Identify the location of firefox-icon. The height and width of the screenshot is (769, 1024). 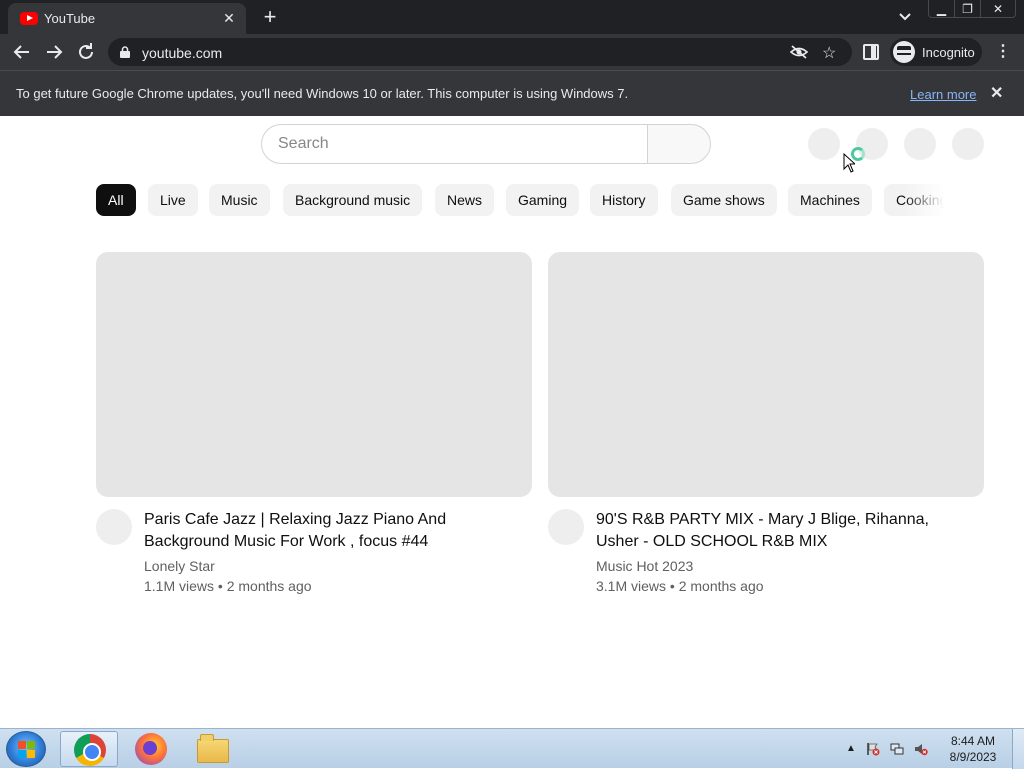
(151, 749).